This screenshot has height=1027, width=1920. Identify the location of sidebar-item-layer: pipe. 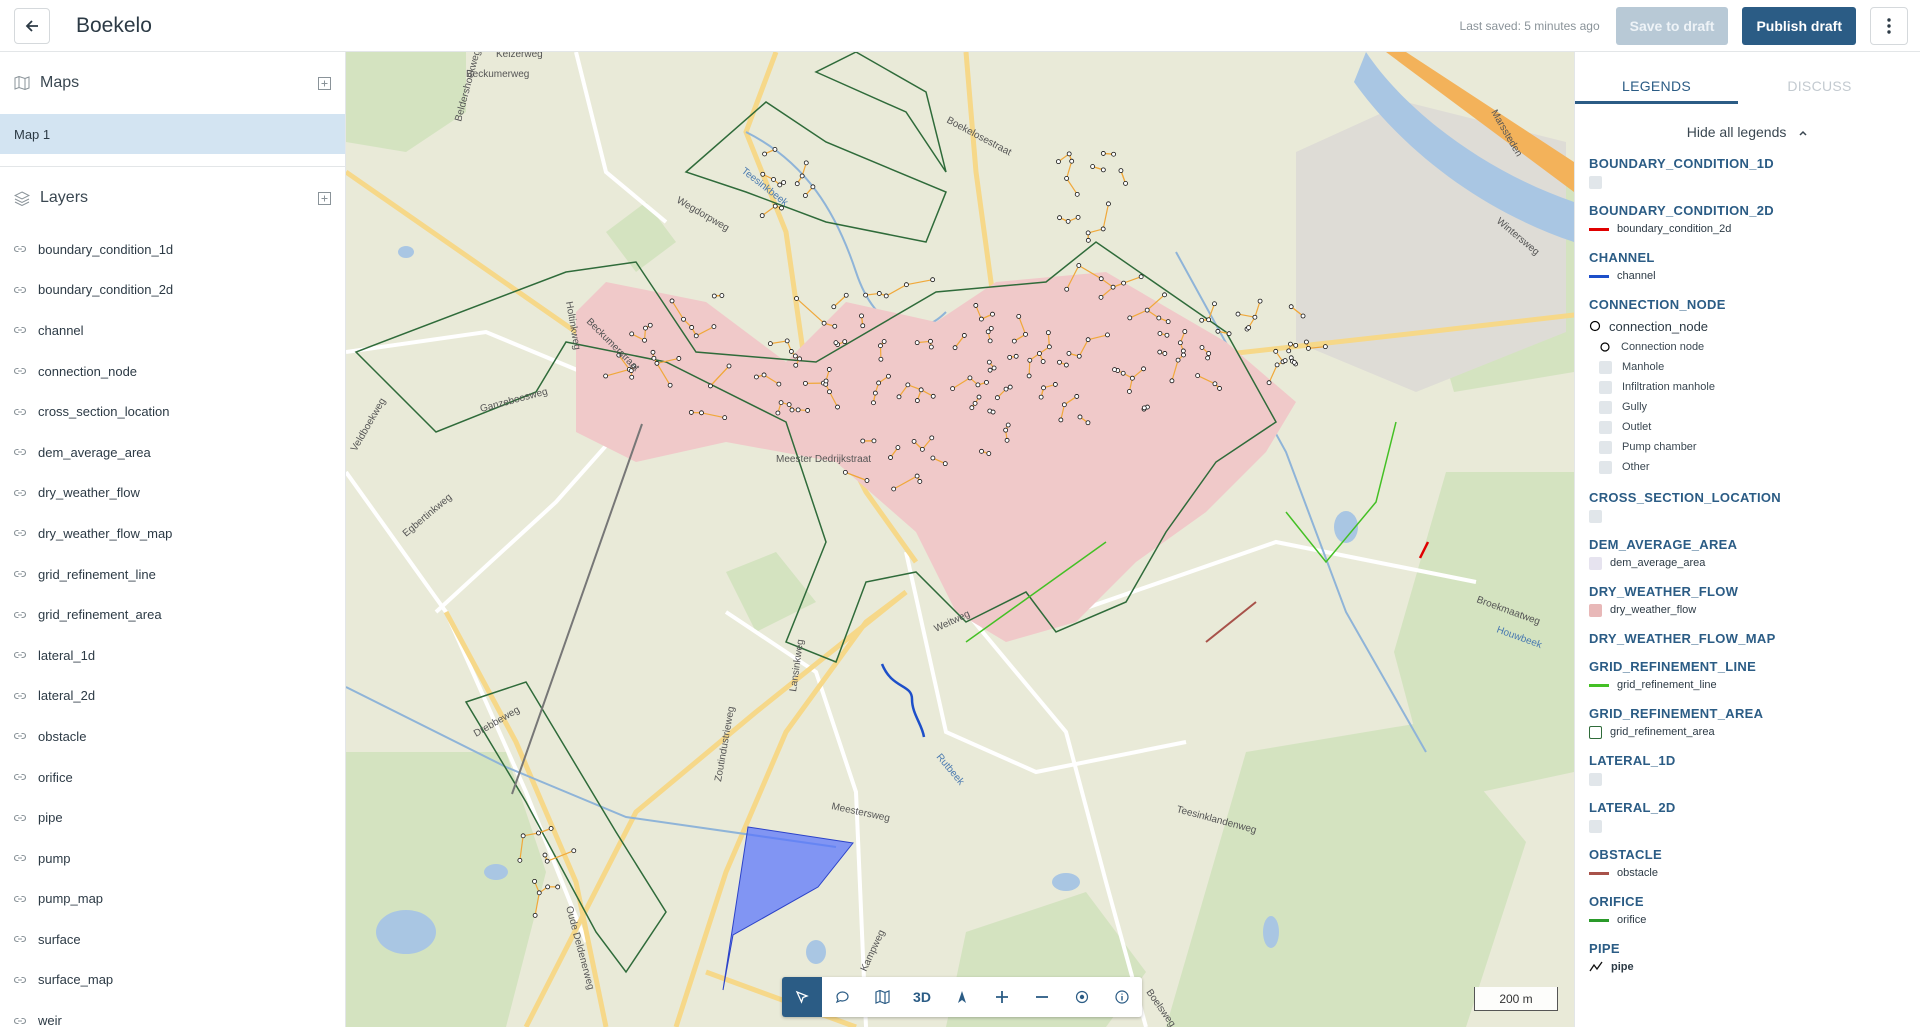
(172, 817).